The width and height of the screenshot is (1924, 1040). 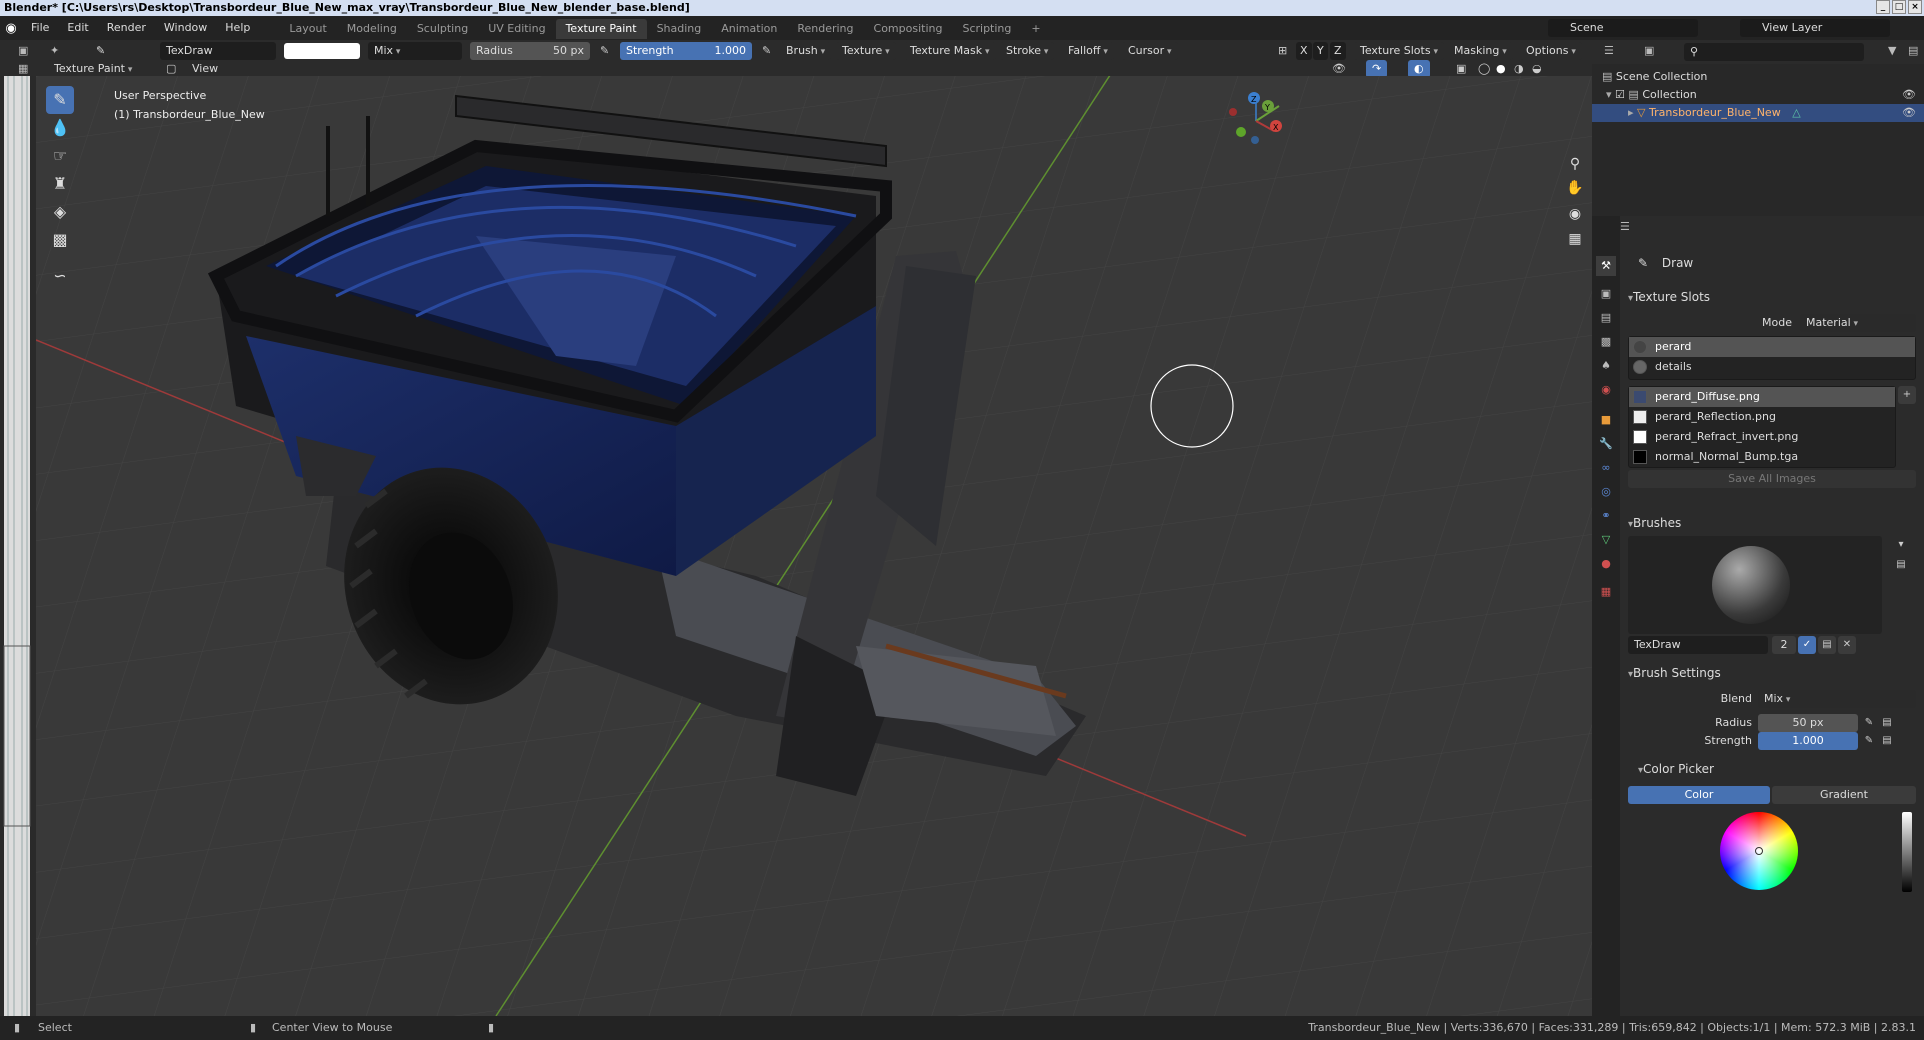 I want to click on menu-file: File, so click(x=40, y=28).